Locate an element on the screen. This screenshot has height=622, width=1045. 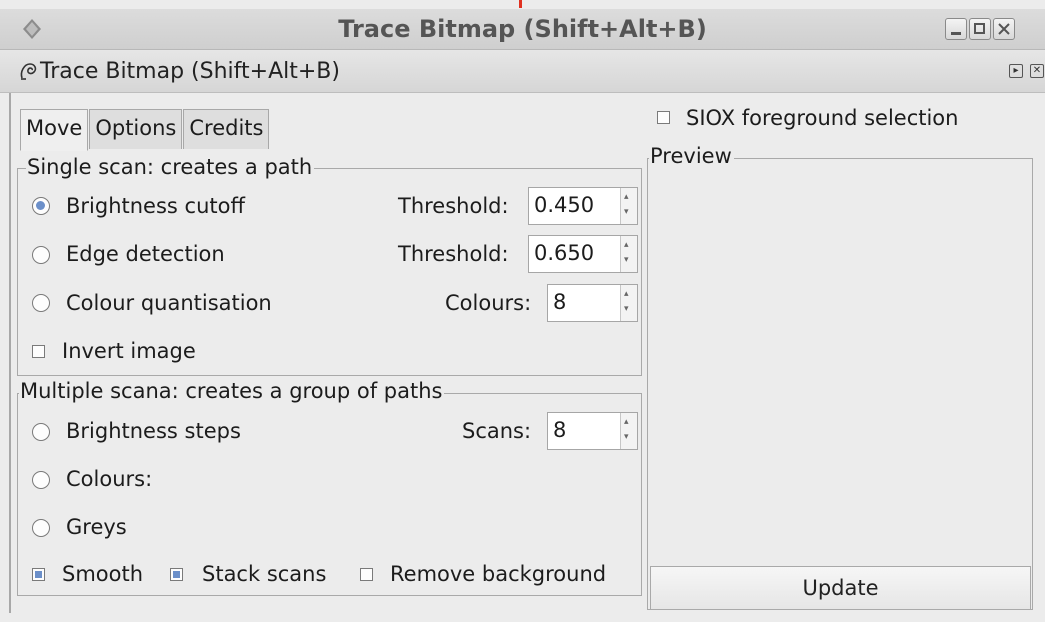
colours-count-value: 8 is located at coordinates (560, 302).